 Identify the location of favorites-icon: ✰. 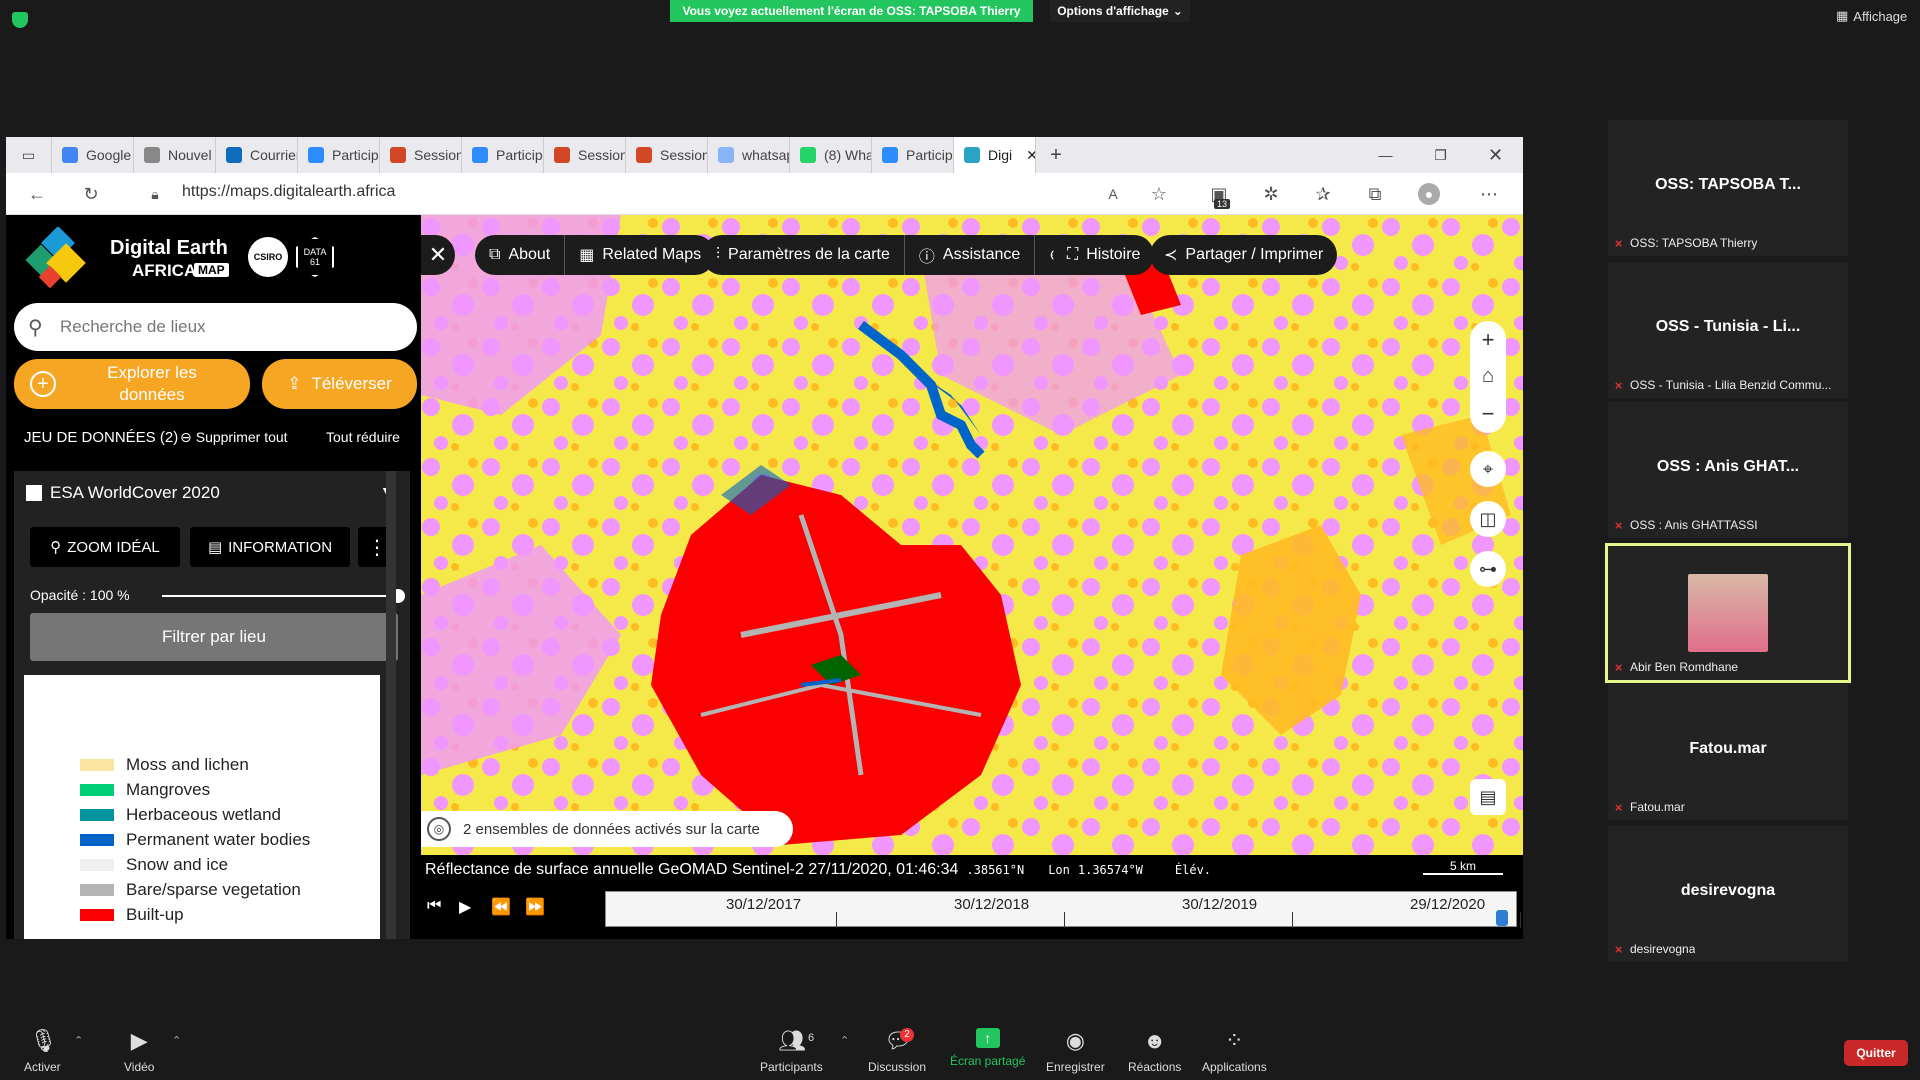
(1323, 194).